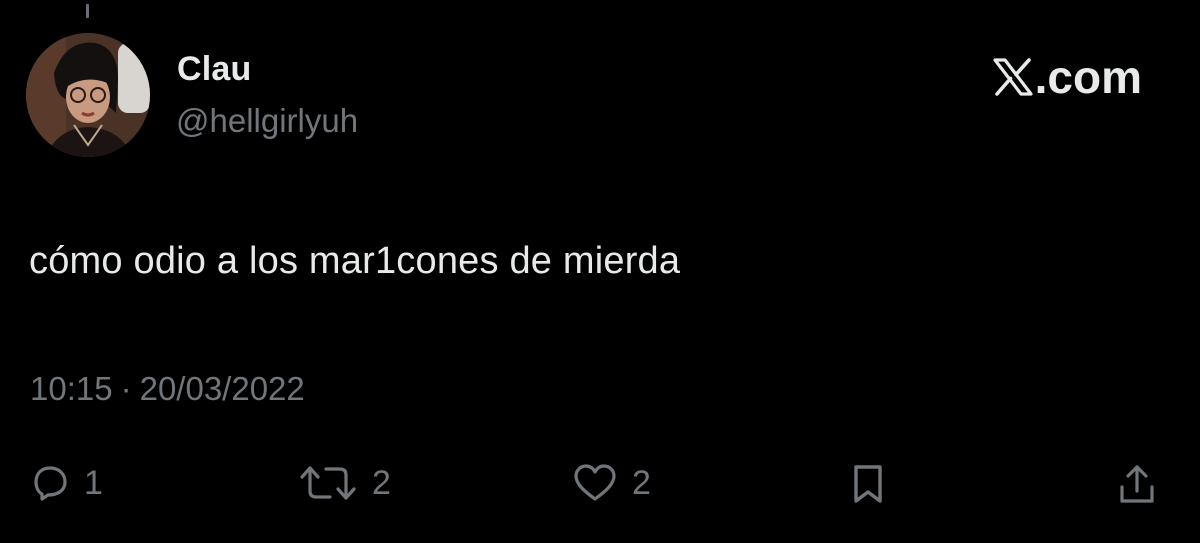  I want to click on bookmark-button, so click(868, 484).